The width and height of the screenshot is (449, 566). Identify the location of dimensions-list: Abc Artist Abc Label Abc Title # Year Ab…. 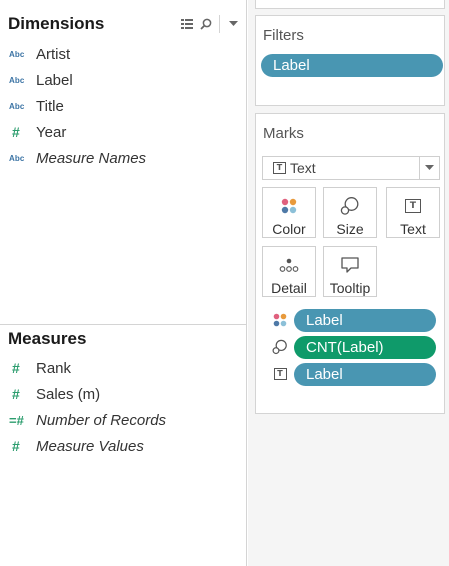
(123, 106).